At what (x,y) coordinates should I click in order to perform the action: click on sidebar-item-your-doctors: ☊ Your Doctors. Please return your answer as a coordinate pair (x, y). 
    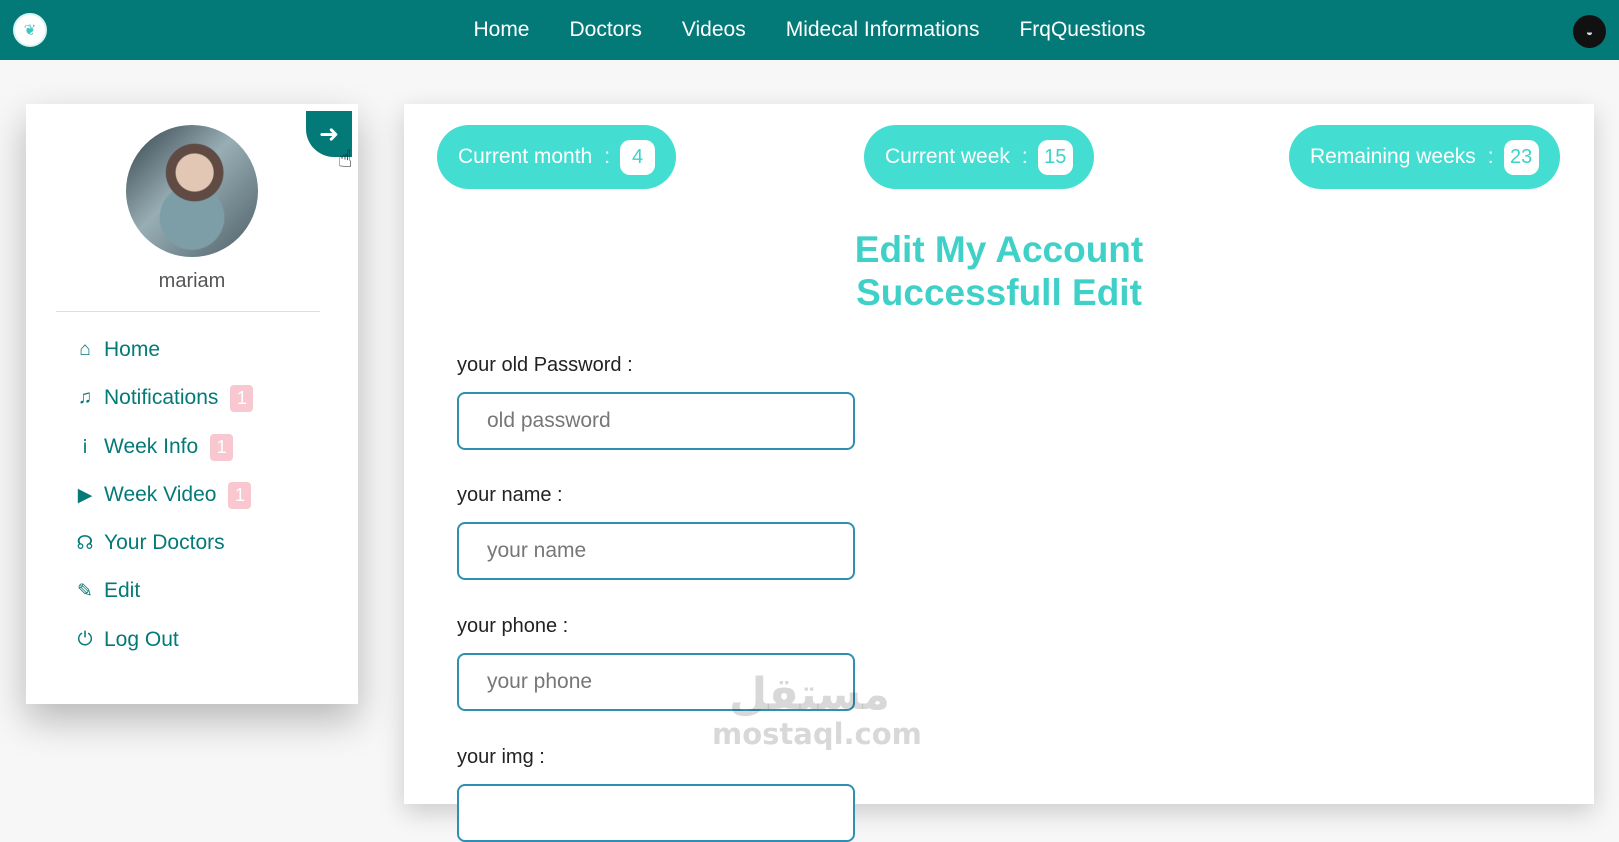
    Looking at the image, I should click on (148, 543).